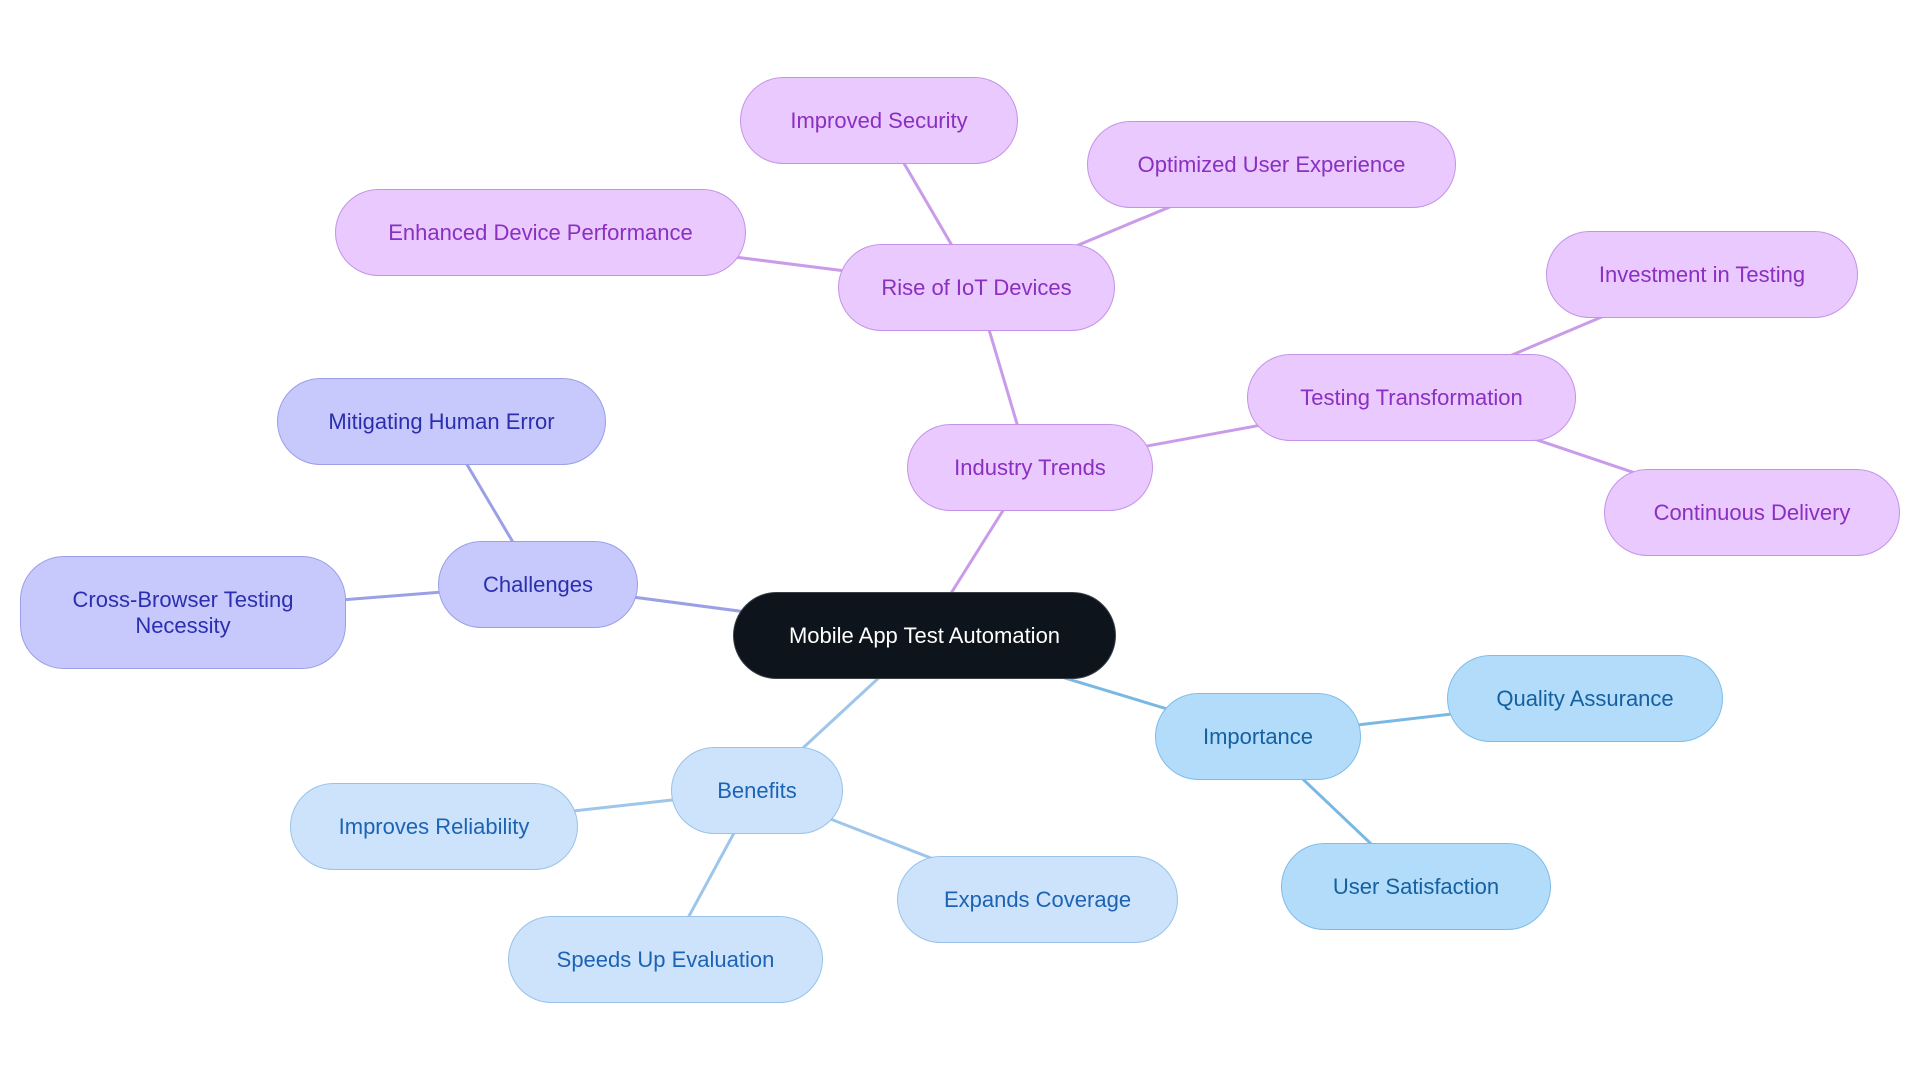 The height and width of the screenshot is (1083, 1920). I want to click on node-speeds-up-evaluation: Speeds Up Evaluation, so click(665, 959).